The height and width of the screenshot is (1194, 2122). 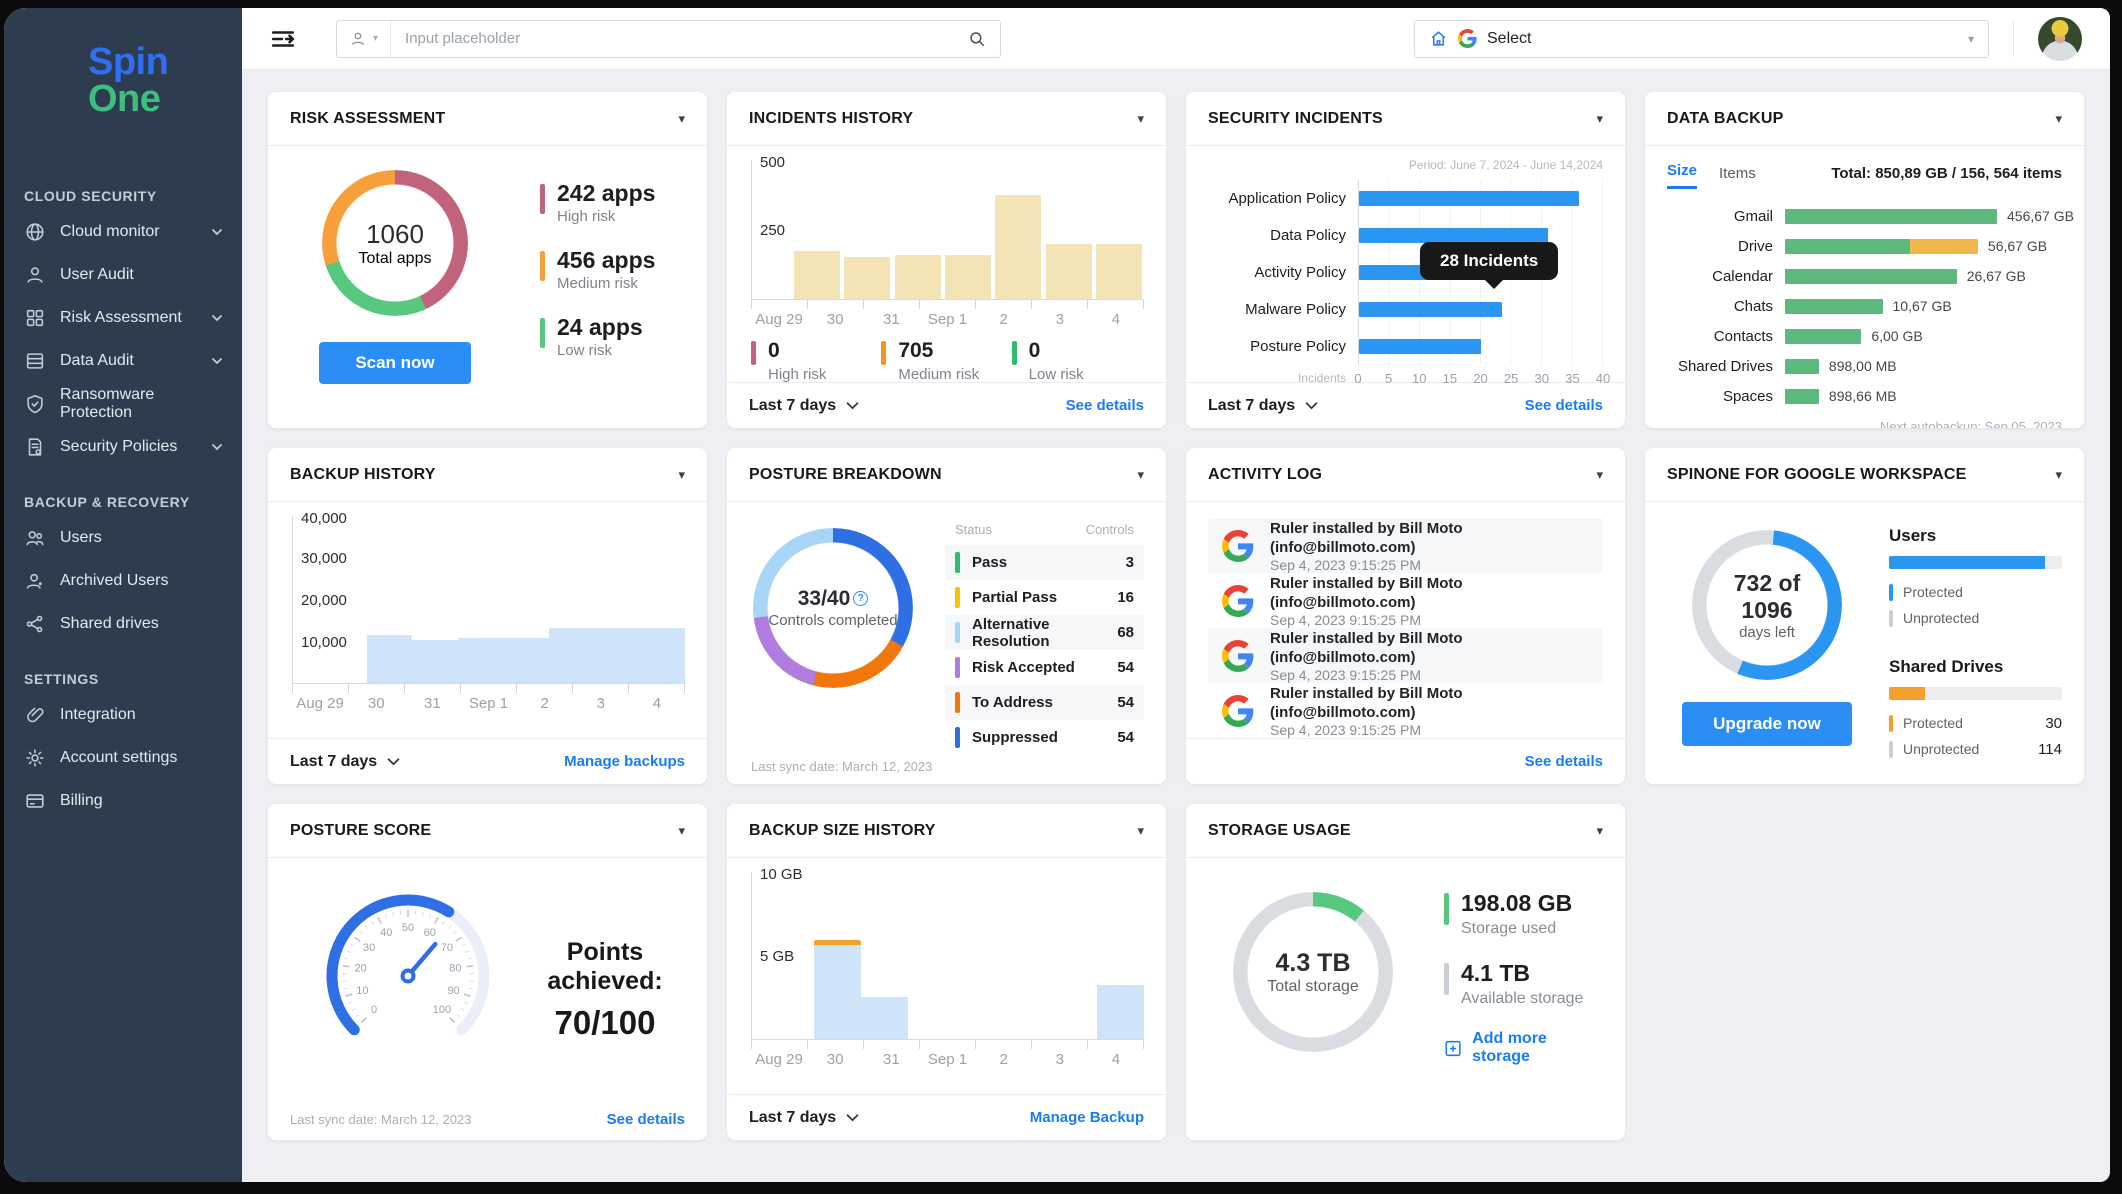 I want to click on workspace-select: Select ▾, so click(x=1701, y=38).